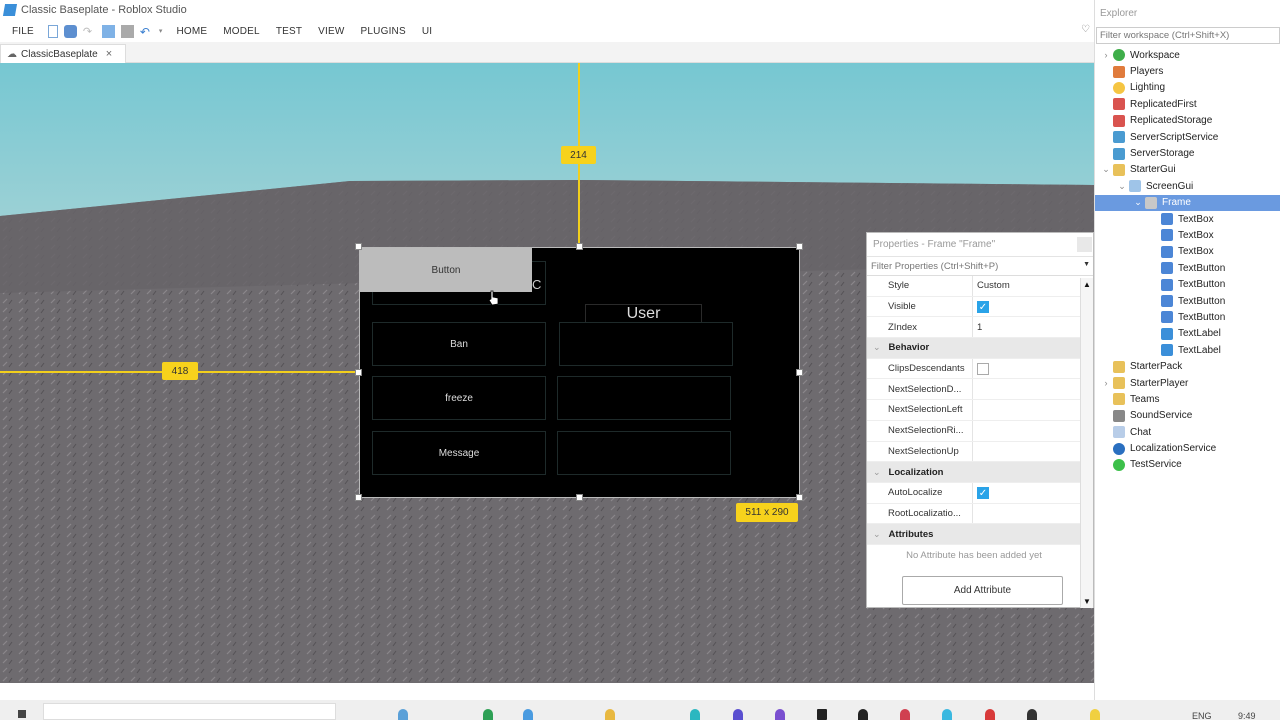  I want to click on add-attribute-button: Add Attribute, so click(982, 590).